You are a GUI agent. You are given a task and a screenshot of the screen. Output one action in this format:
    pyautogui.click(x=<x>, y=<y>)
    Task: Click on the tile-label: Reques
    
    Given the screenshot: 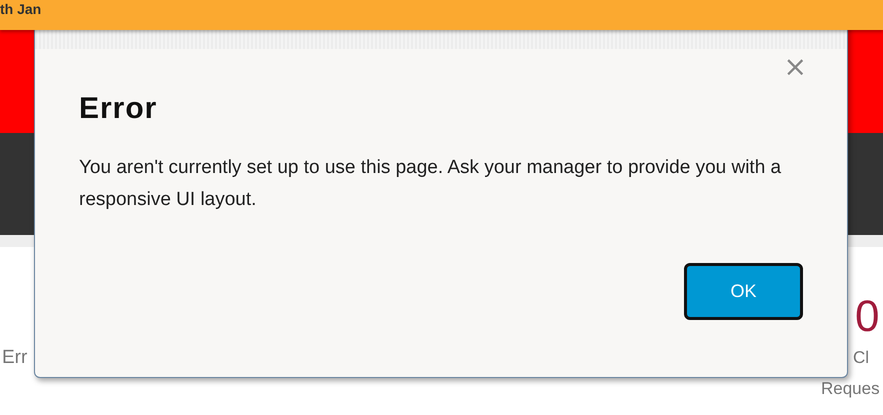 What is the action you would take?
    pyautogui.click(x=851, y=388)
    